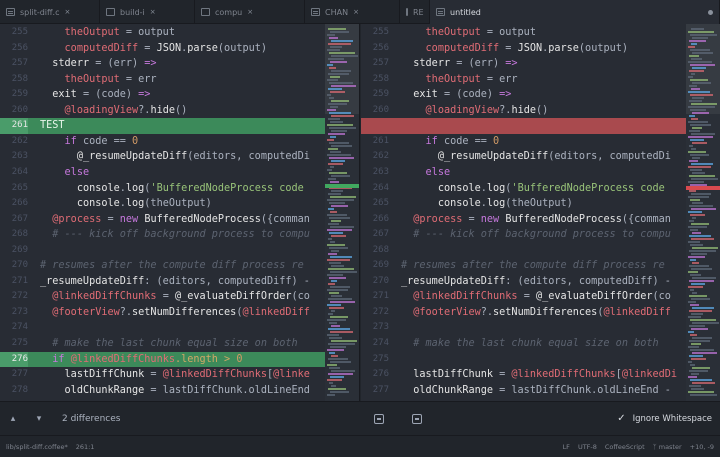 Image resolution: width=720 pixels, height=457 pixels. Describe the element at coordinates (162, 142) in the screenshot. I see `code-line: 262 if code == 0` at that location.